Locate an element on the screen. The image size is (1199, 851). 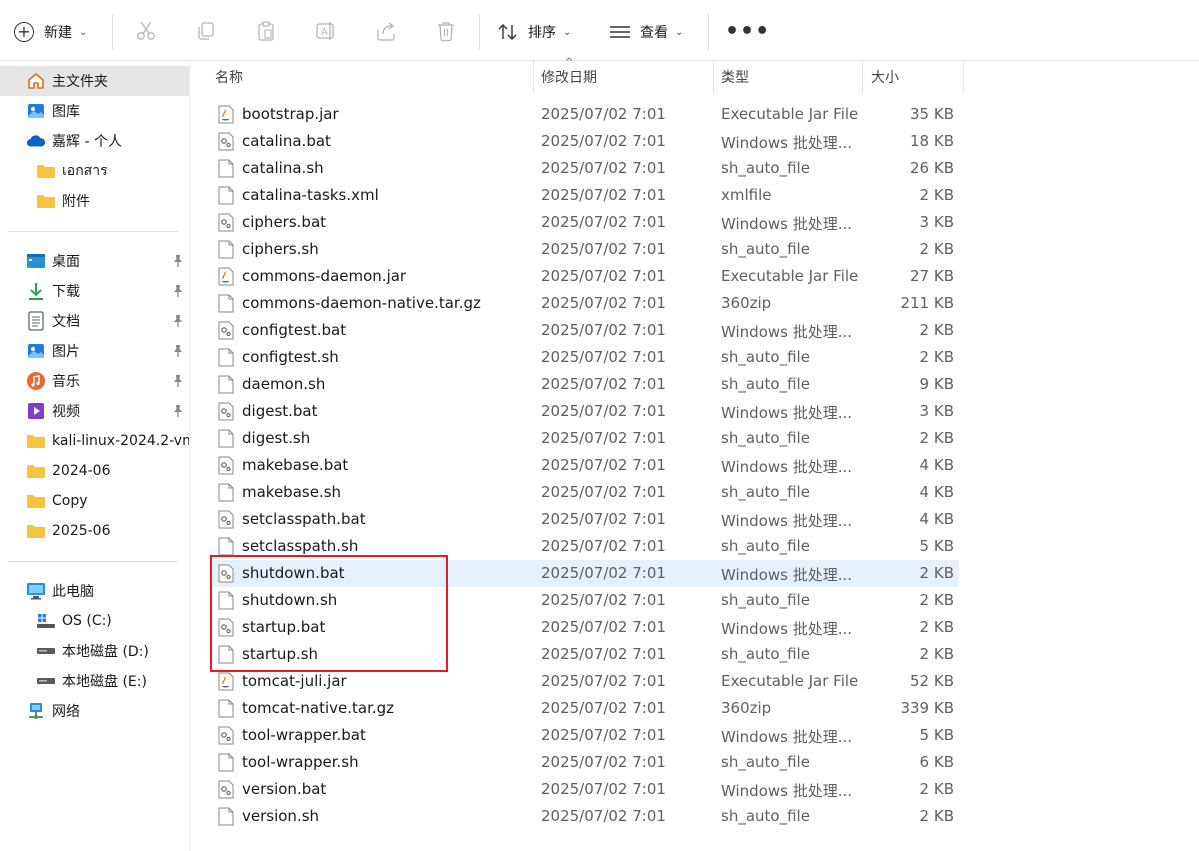
file-type: sh_auto_file is located at coordinates (765, 600).